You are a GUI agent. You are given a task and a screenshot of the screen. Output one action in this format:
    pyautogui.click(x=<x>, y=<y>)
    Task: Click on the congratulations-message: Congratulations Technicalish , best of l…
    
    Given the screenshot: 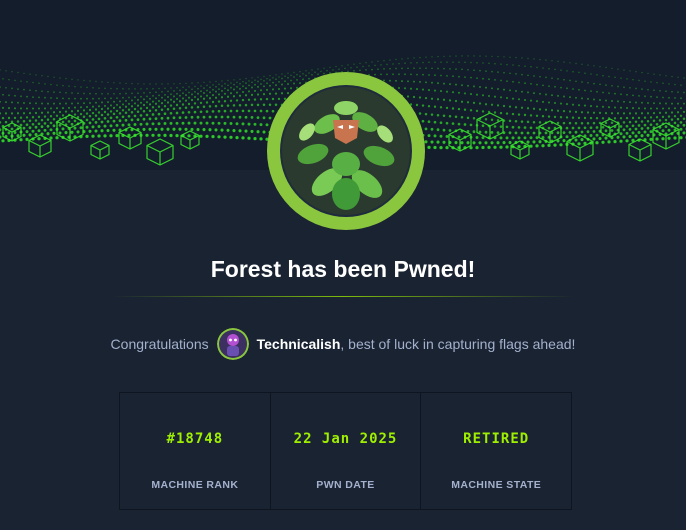 What is the action you would take?
    pyautogui.click(x=343, y=344)
    